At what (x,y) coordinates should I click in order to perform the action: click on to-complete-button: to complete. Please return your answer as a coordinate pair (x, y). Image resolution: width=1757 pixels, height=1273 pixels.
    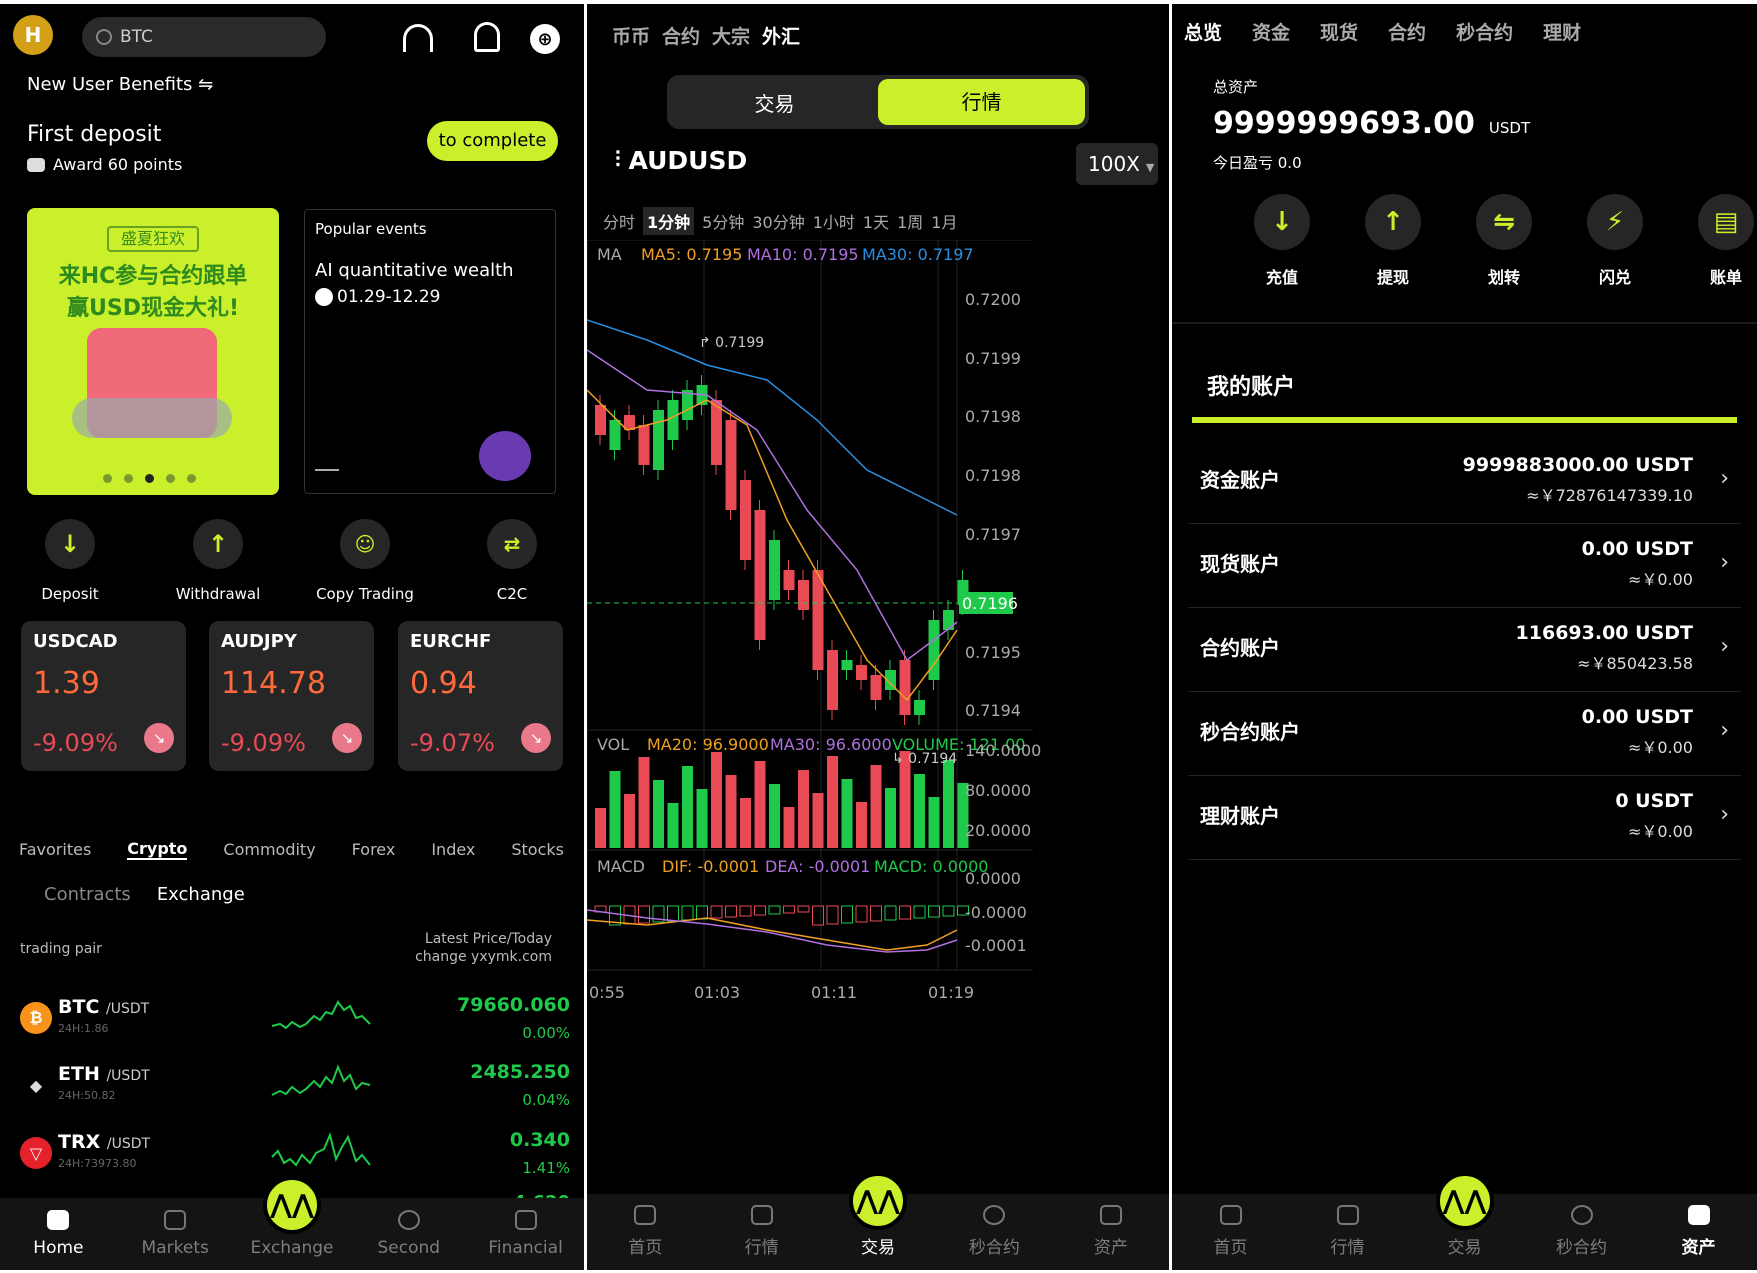
    Looking at the image, I should click on (492, 141).